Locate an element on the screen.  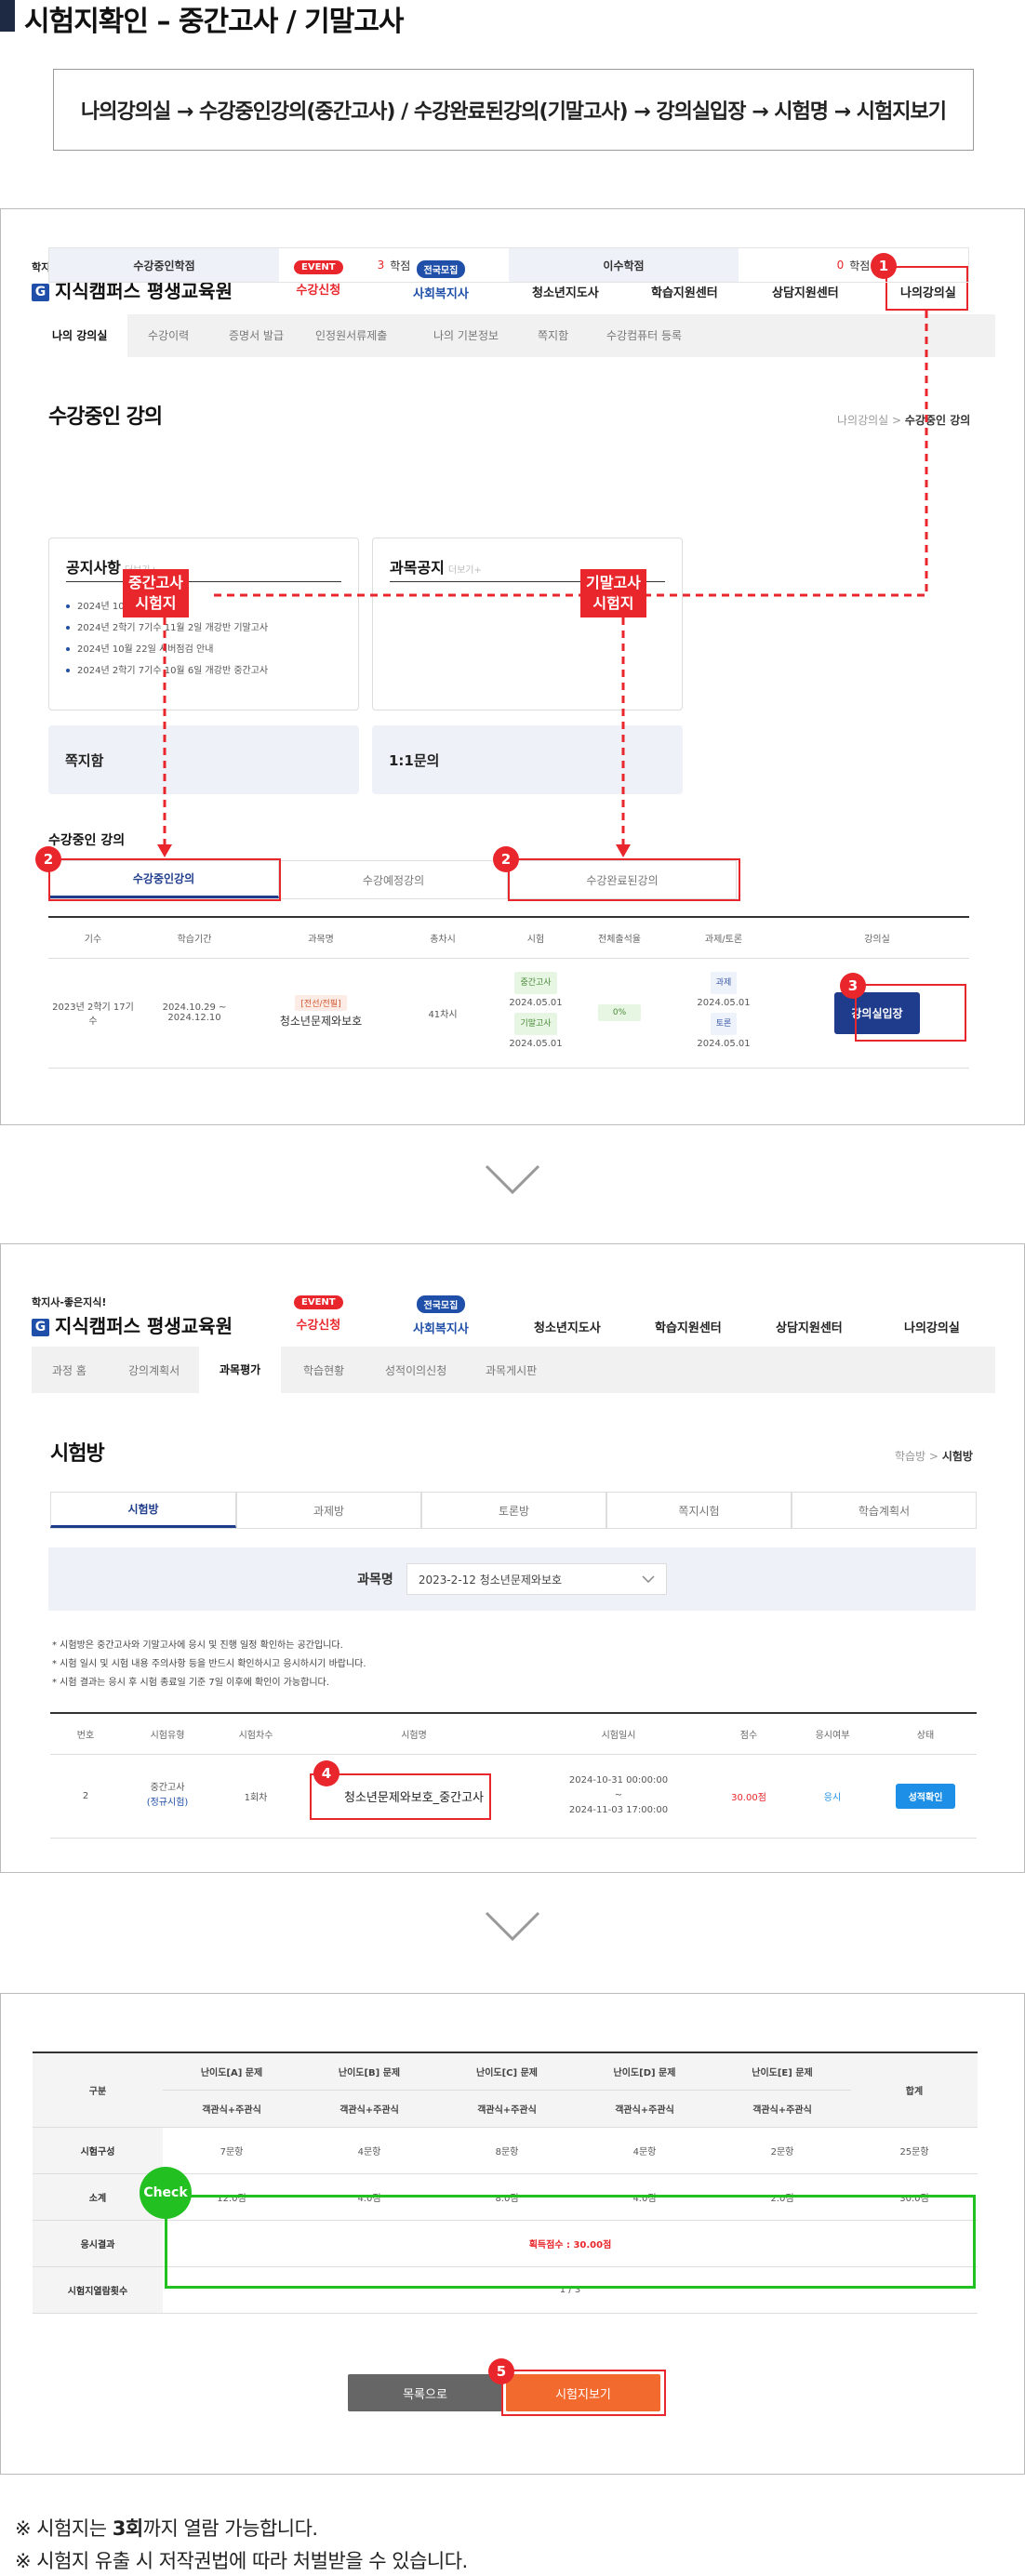
col-exam: 시험 is located at coordinates (536, 938).